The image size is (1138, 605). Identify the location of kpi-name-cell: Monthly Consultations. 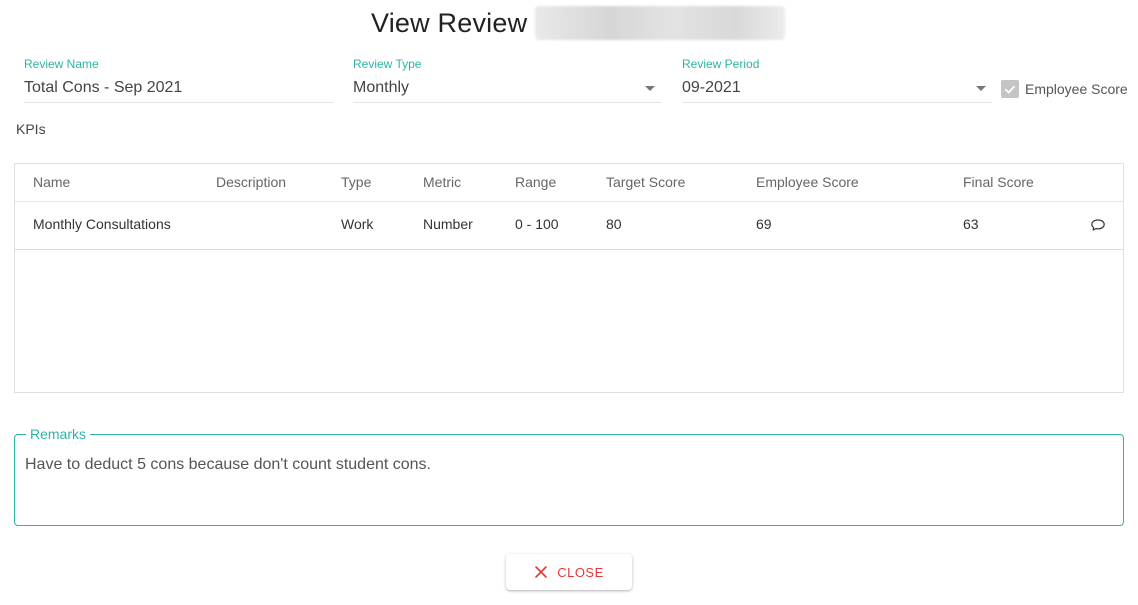
(102, 224).